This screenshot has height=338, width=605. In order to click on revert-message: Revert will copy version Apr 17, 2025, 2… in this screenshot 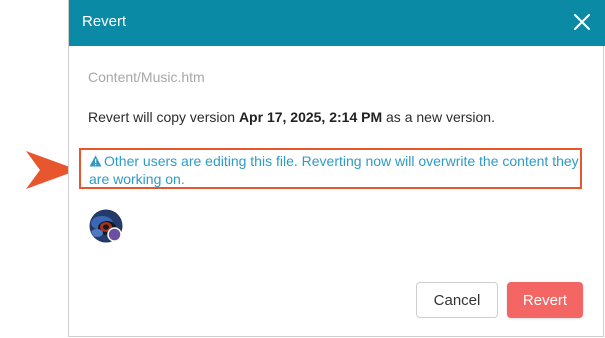, I will do `click(291, 117)`.